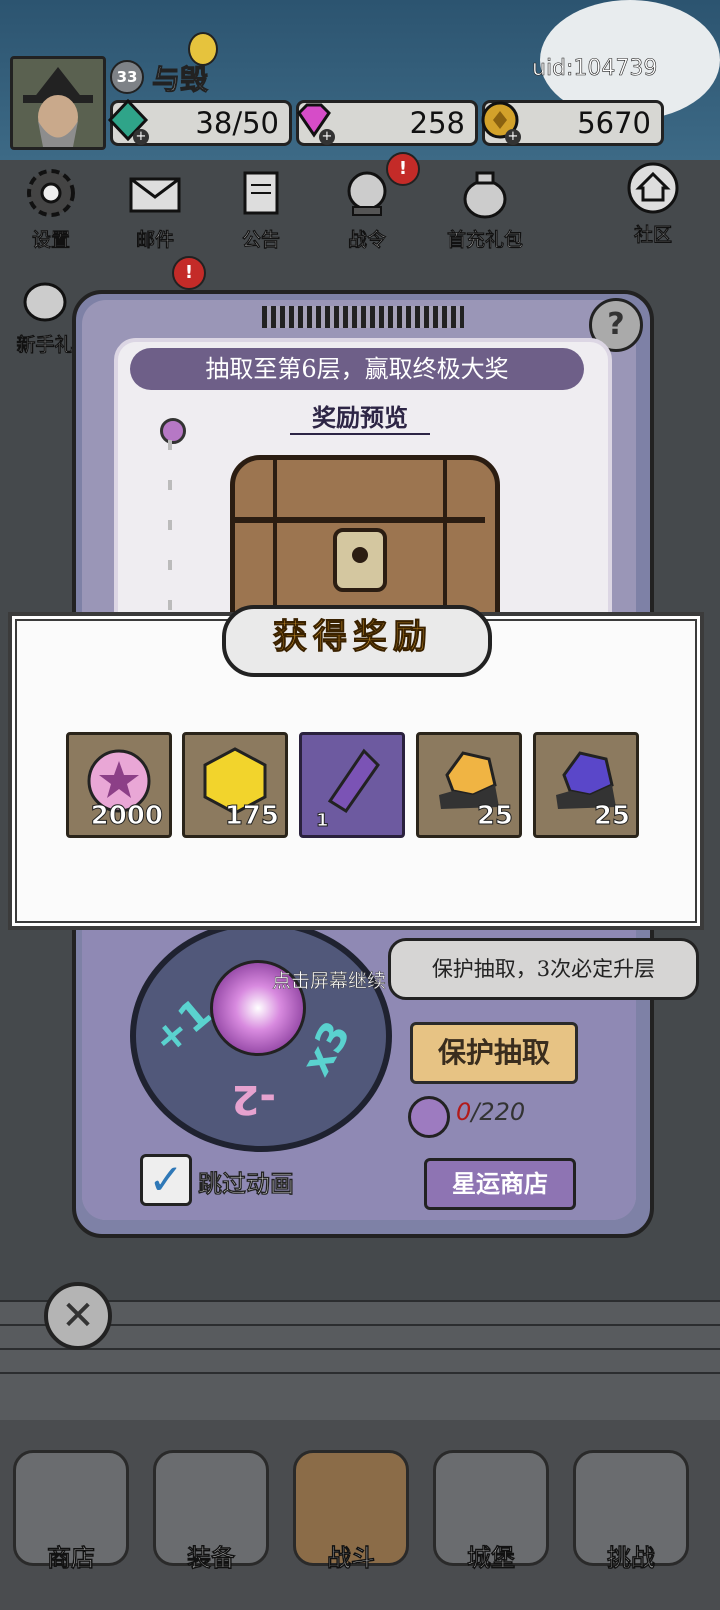  What do you see at coordinates (246, 1184) in the screenshot?
I see `skip-animation-label: 跳过动画` at bounding box center [246, 1184].